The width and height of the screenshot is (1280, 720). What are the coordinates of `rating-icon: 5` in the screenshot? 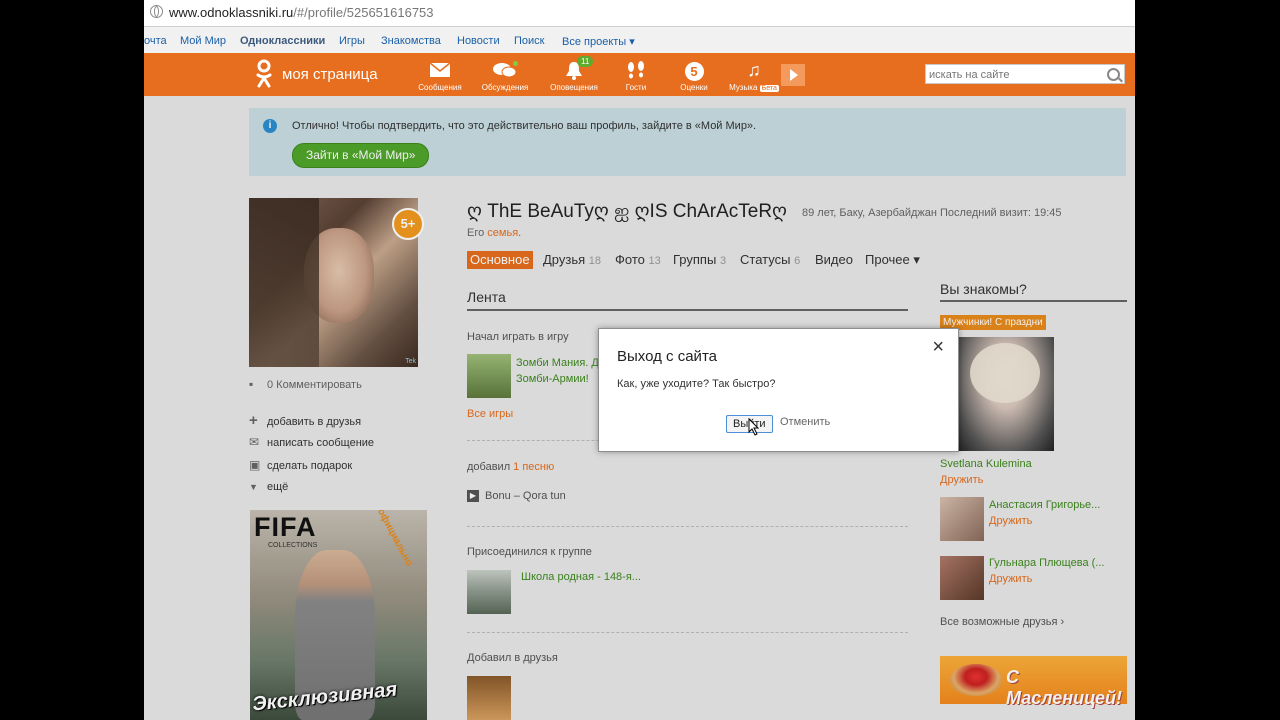 It's located at (694, 70).